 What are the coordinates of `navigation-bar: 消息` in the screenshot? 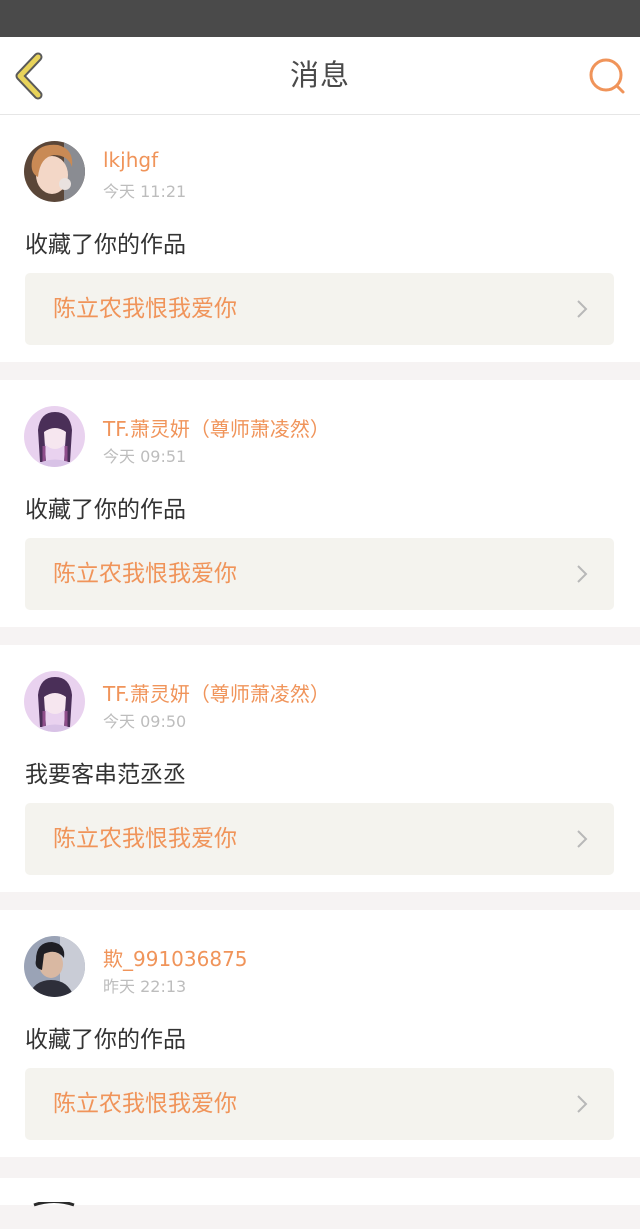 It's located at (320, 76).